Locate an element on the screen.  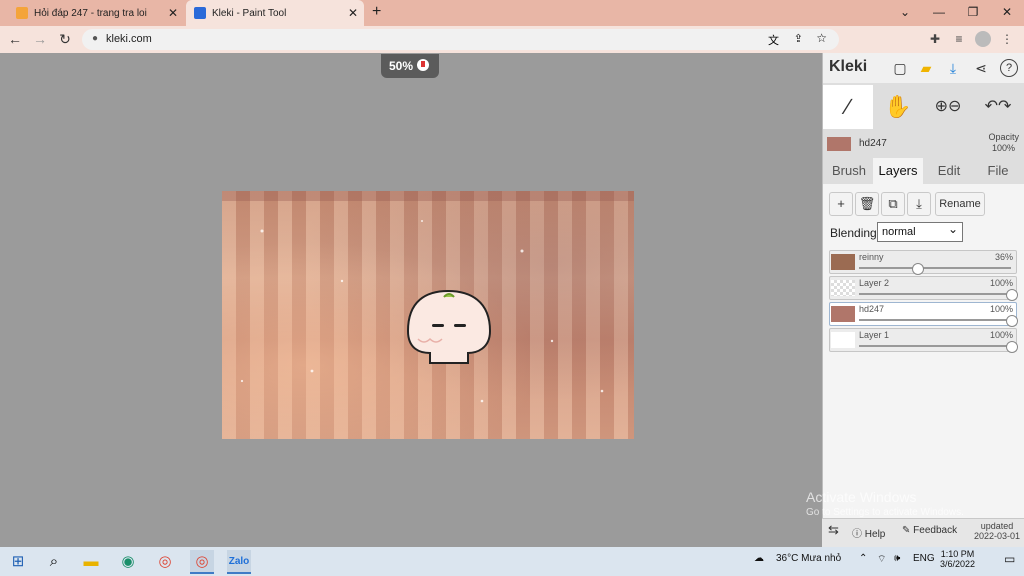
profile-icon is located at coordinates (983, 39).